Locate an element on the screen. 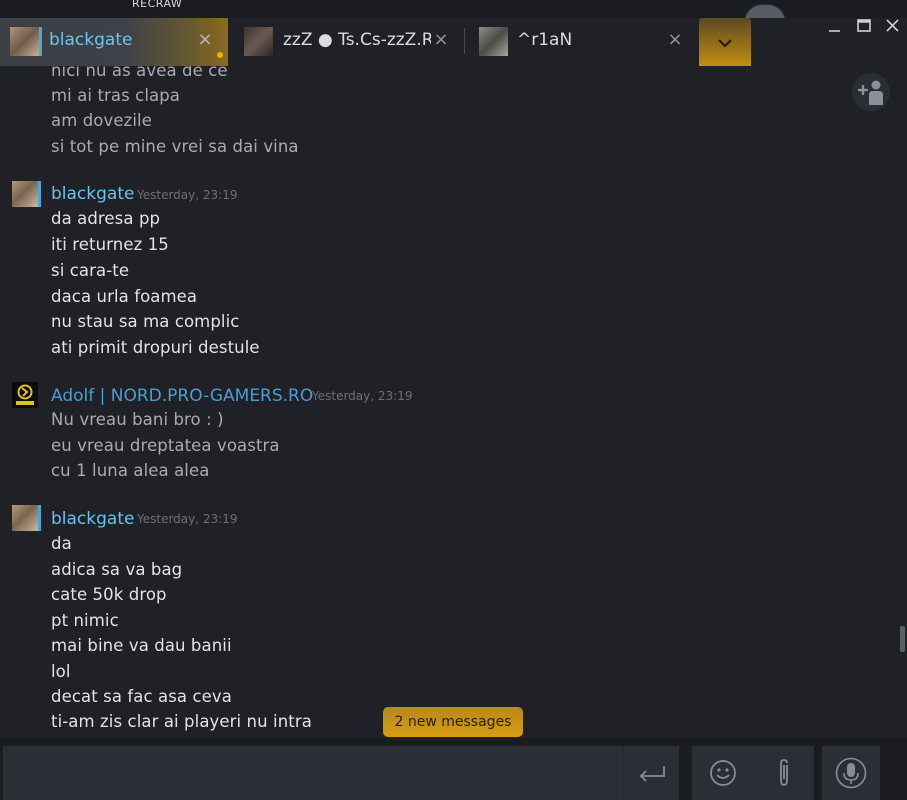 This screenshot has height=800, width=907. add-friend-button is located at coordinates (871, 92).